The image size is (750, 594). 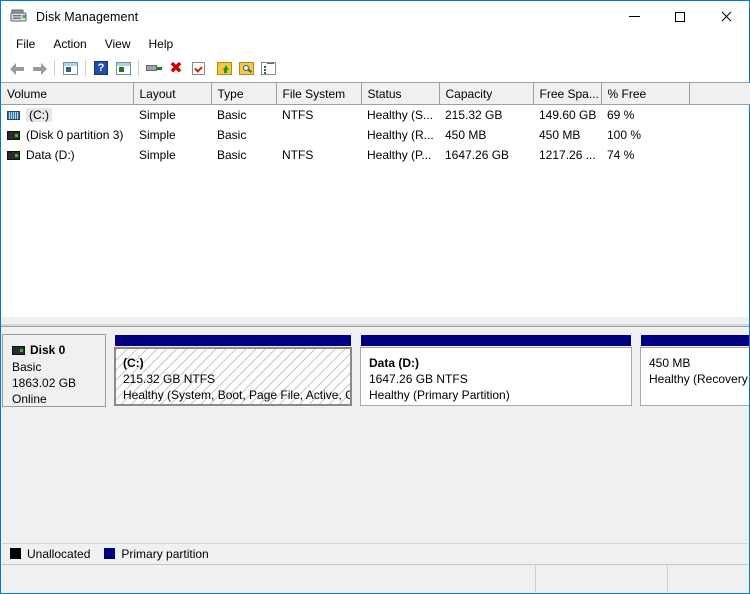 I want to click on minimize-button, so click(x=634, y=16).